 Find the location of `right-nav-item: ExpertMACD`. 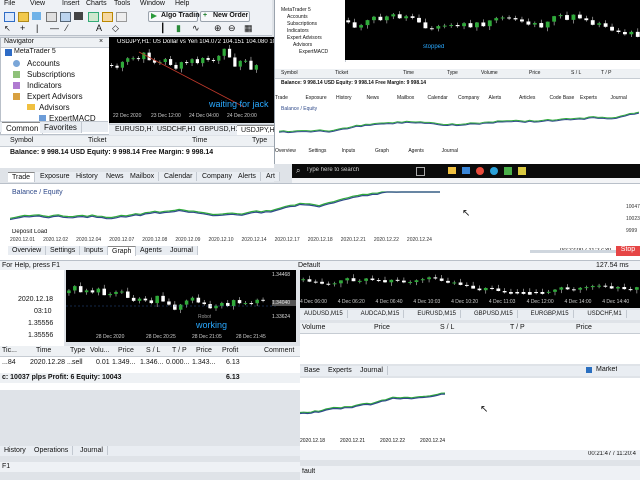

right-nav-item: ExpertMACD is located at coordinates (313, 52).